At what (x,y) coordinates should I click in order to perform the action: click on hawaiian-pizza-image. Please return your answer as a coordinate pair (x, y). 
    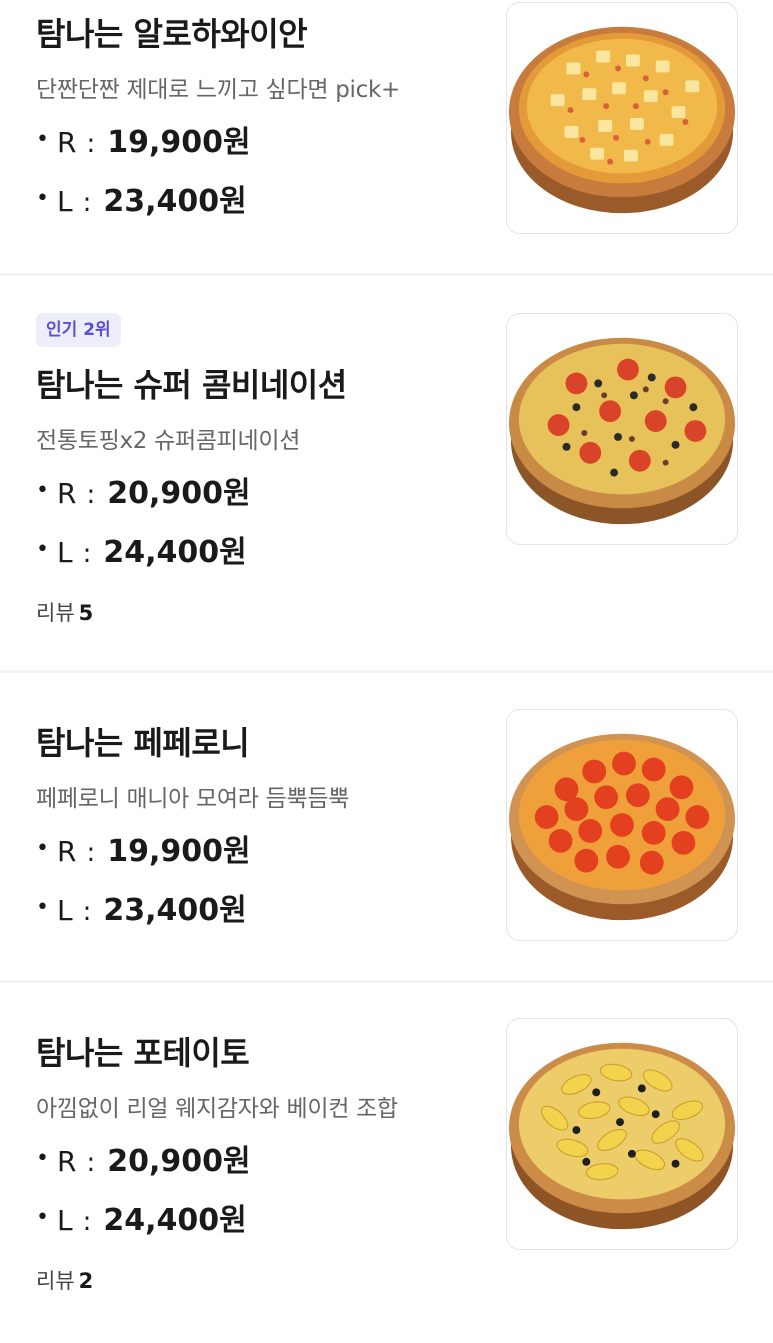
    Looking at the image, I should click on (622, 118).